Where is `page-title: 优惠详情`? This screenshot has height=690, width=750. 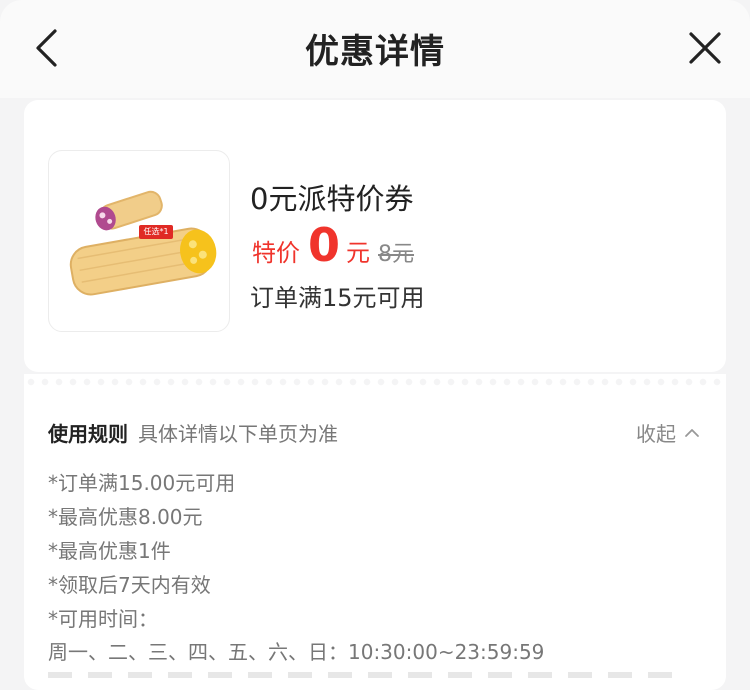 page-title: 优惠详情 is located at coordinates (375, 52).